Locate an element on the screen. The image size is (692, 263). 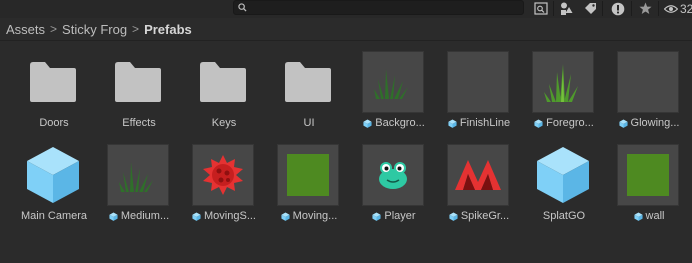
asset-tile-player: Player is located at coordinates (394, 184).